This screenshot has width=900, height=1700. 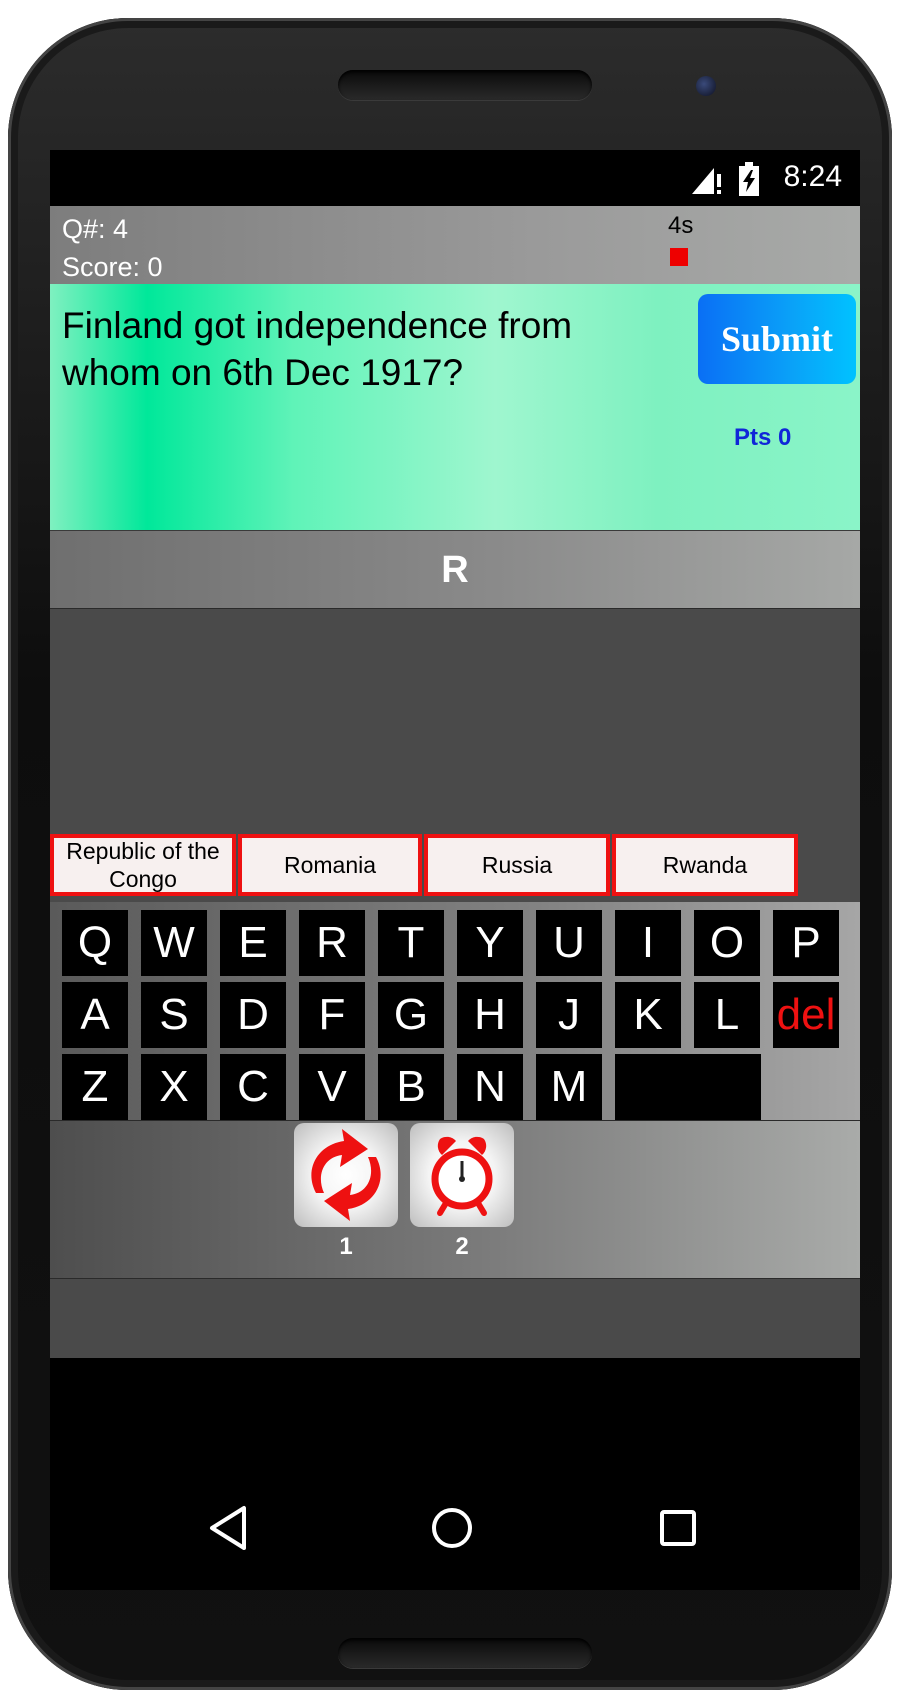 I want to click on key-y: Y, so click(x=490, y=943).